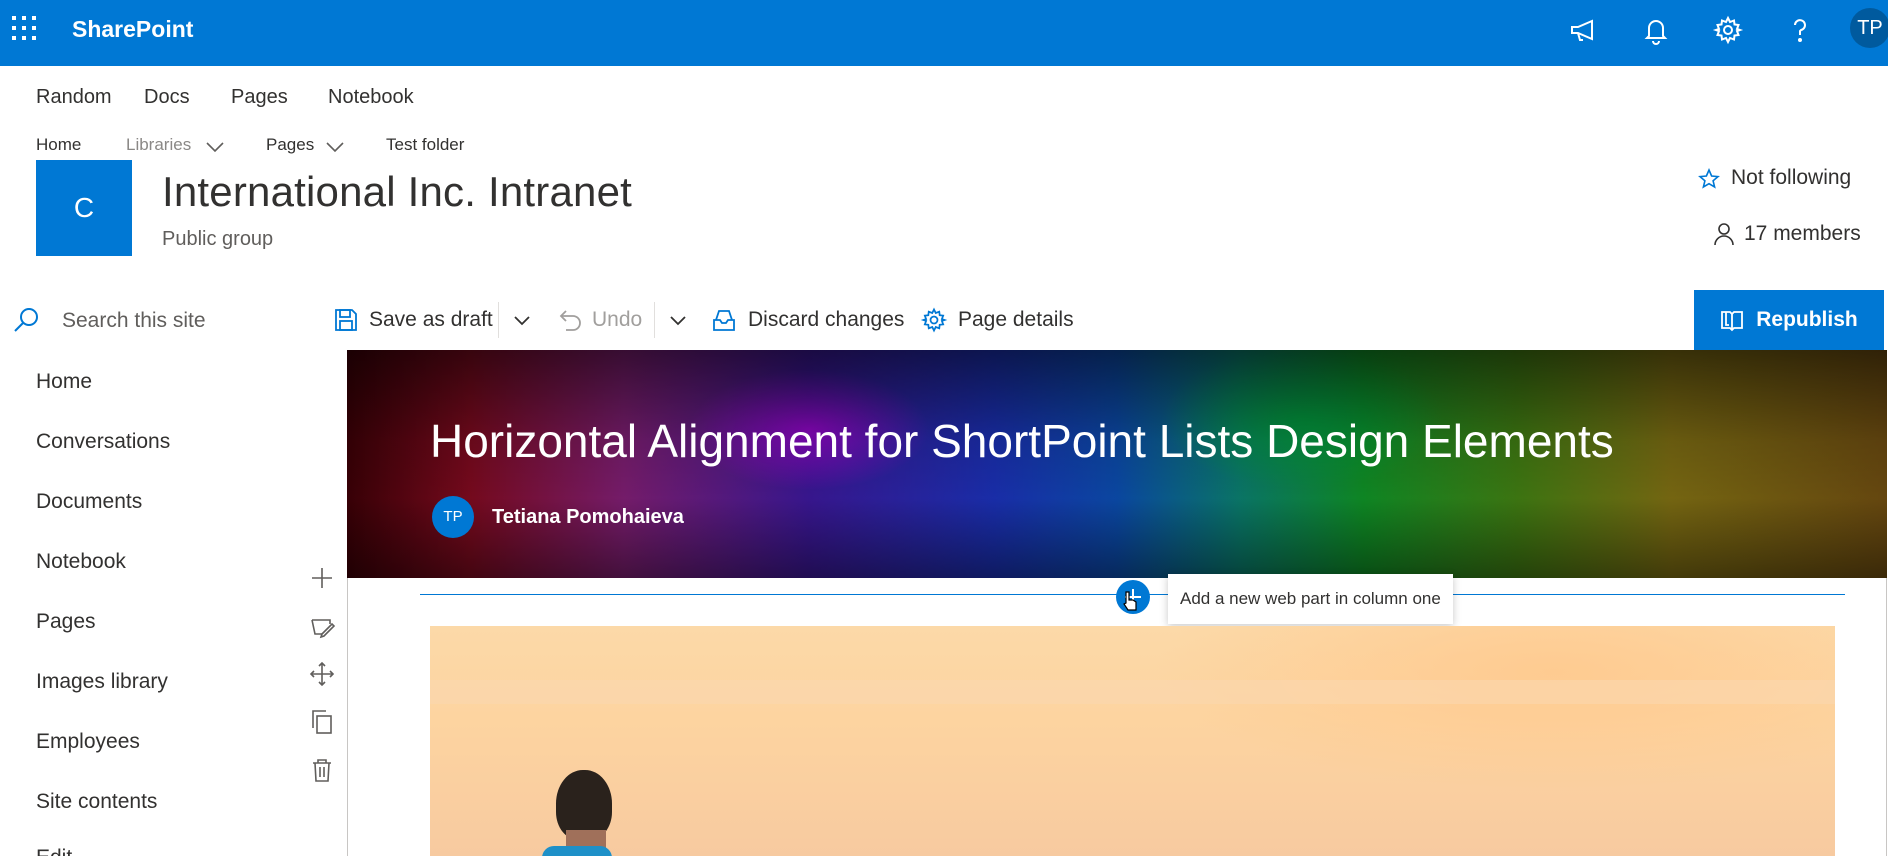 The width and height of the screenshot is (1888, 856). What do you see at coordinates (577, 851) in the screenshot?
I see `person-shirt` at bounding box center [577, 851].